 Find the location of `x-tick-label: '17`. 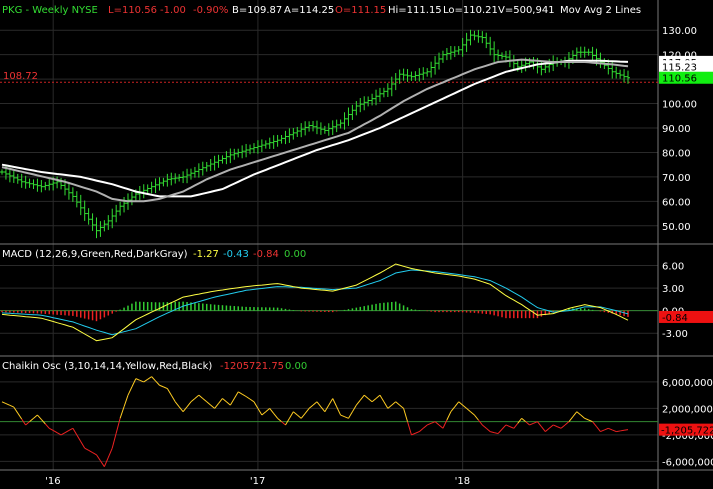

x-tick-label: '17 is located at coordinates (257, 481).